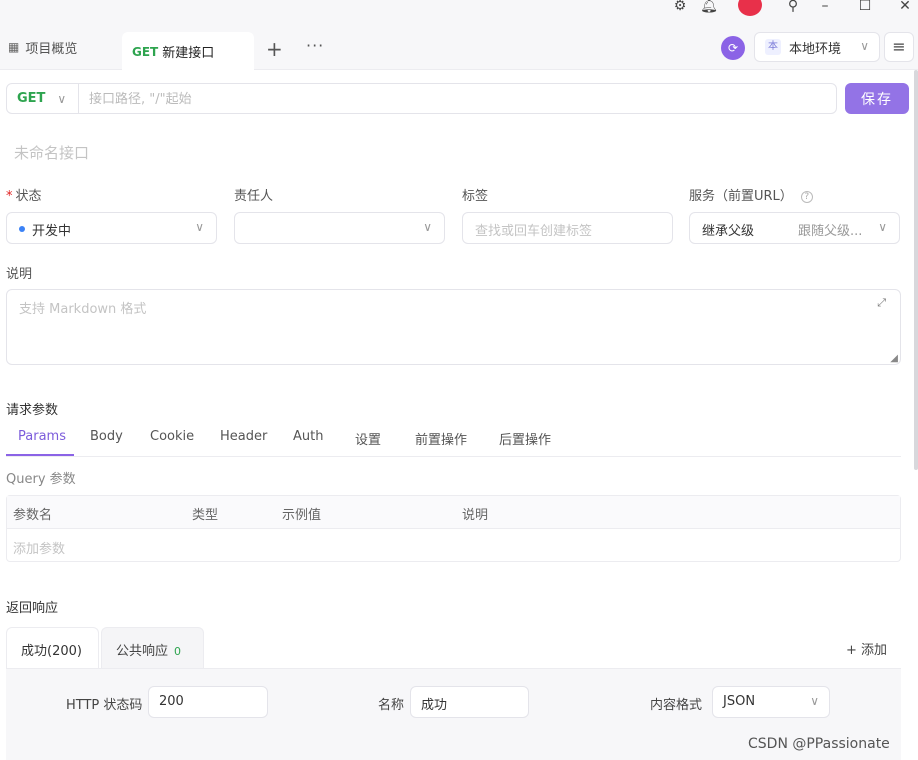 The width and height of the screenshot is (918, 760). What do you see at coordinates (145, 51) in the screenshot?
I see `tab-method: GET` at bounding box center [145, 51].